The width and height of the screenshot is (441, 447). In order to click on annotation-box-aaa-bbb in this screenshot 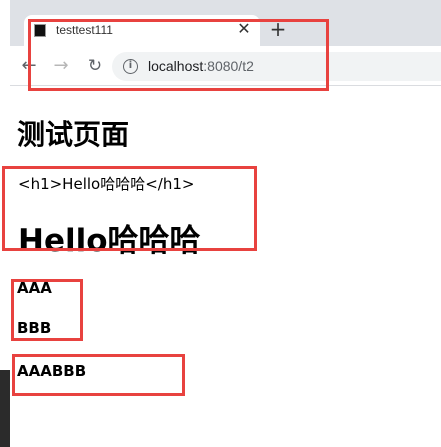, I will do `click(47, 310)`.